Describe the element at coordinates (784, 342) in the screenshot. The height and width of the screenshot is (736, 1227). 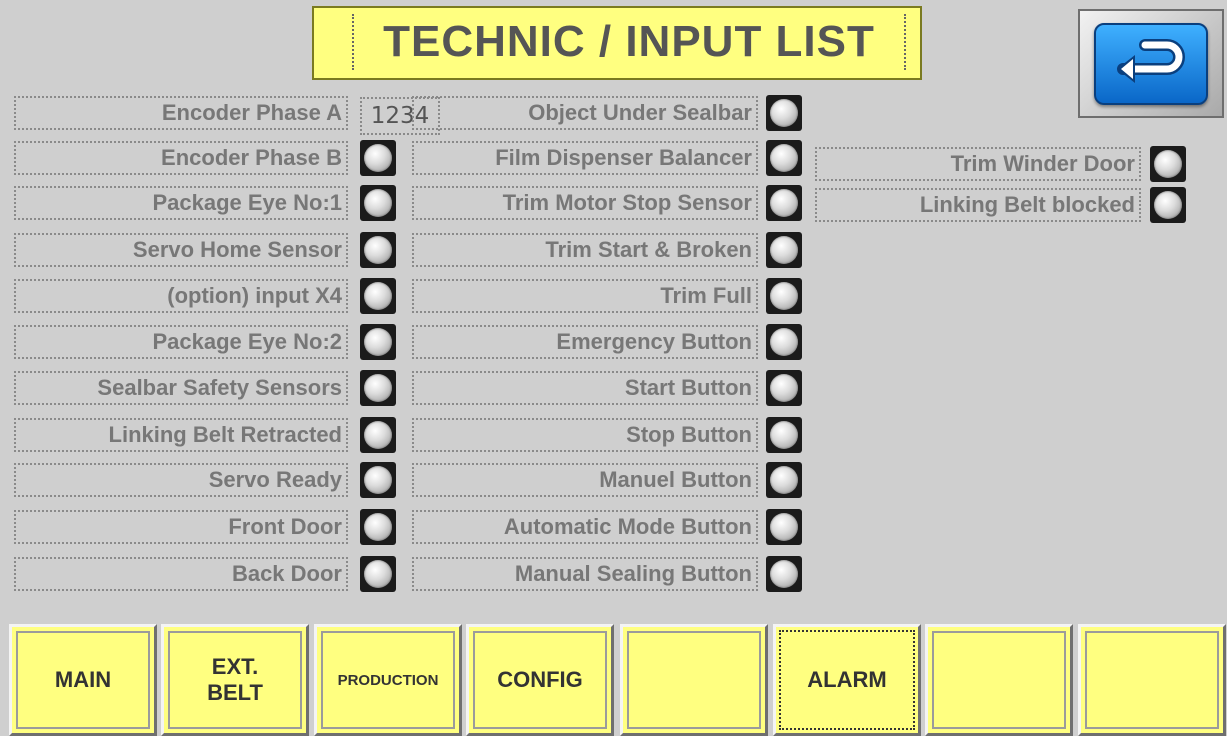
I see `input-indicator-lamp-emergency-button` at that location.